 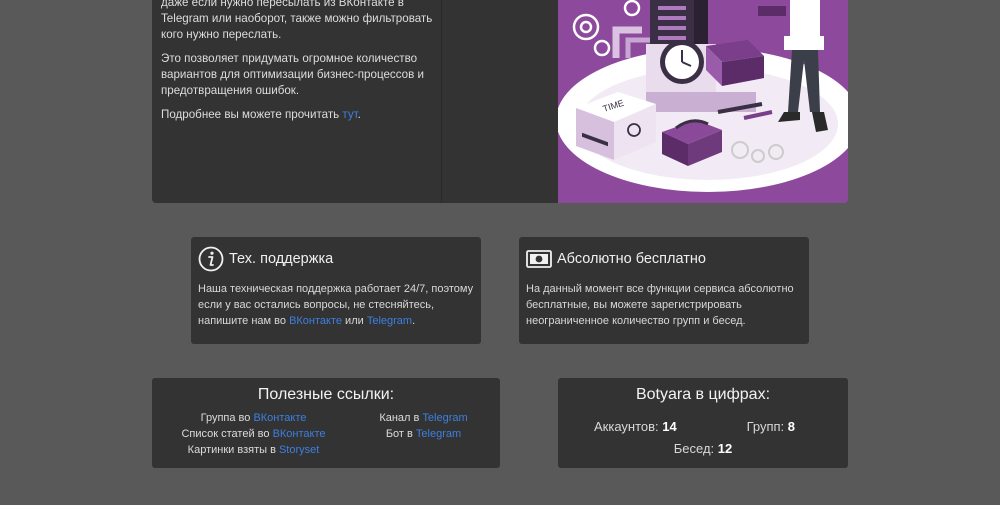 I want to click on stat-accounts-label: Аккаунтов:, so click(x=628, y=426).